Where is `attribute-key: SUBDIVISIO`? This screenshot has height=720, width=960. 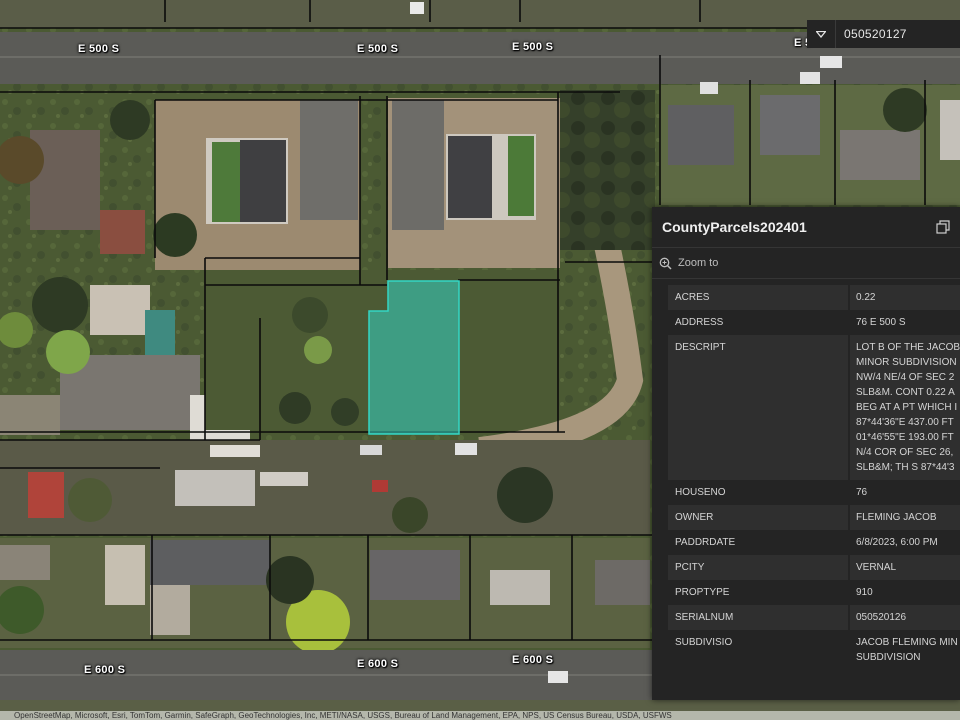 attribute-key: SUBDIVISIO is located at coordinates (759, 650).